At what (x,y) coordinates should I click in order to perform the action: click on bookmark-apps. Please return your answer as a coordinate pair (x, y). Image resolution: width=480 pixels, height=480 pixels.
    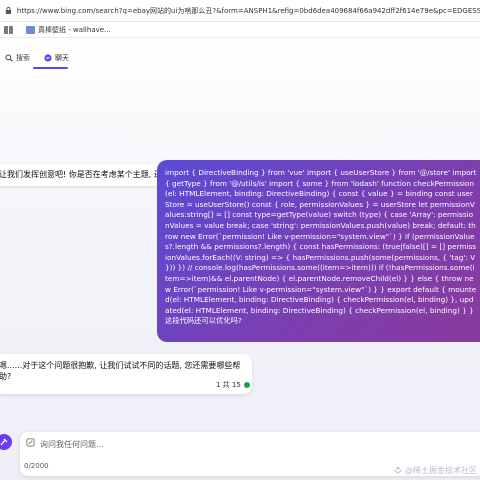
    Looking at the image, I should click on (10, 29).